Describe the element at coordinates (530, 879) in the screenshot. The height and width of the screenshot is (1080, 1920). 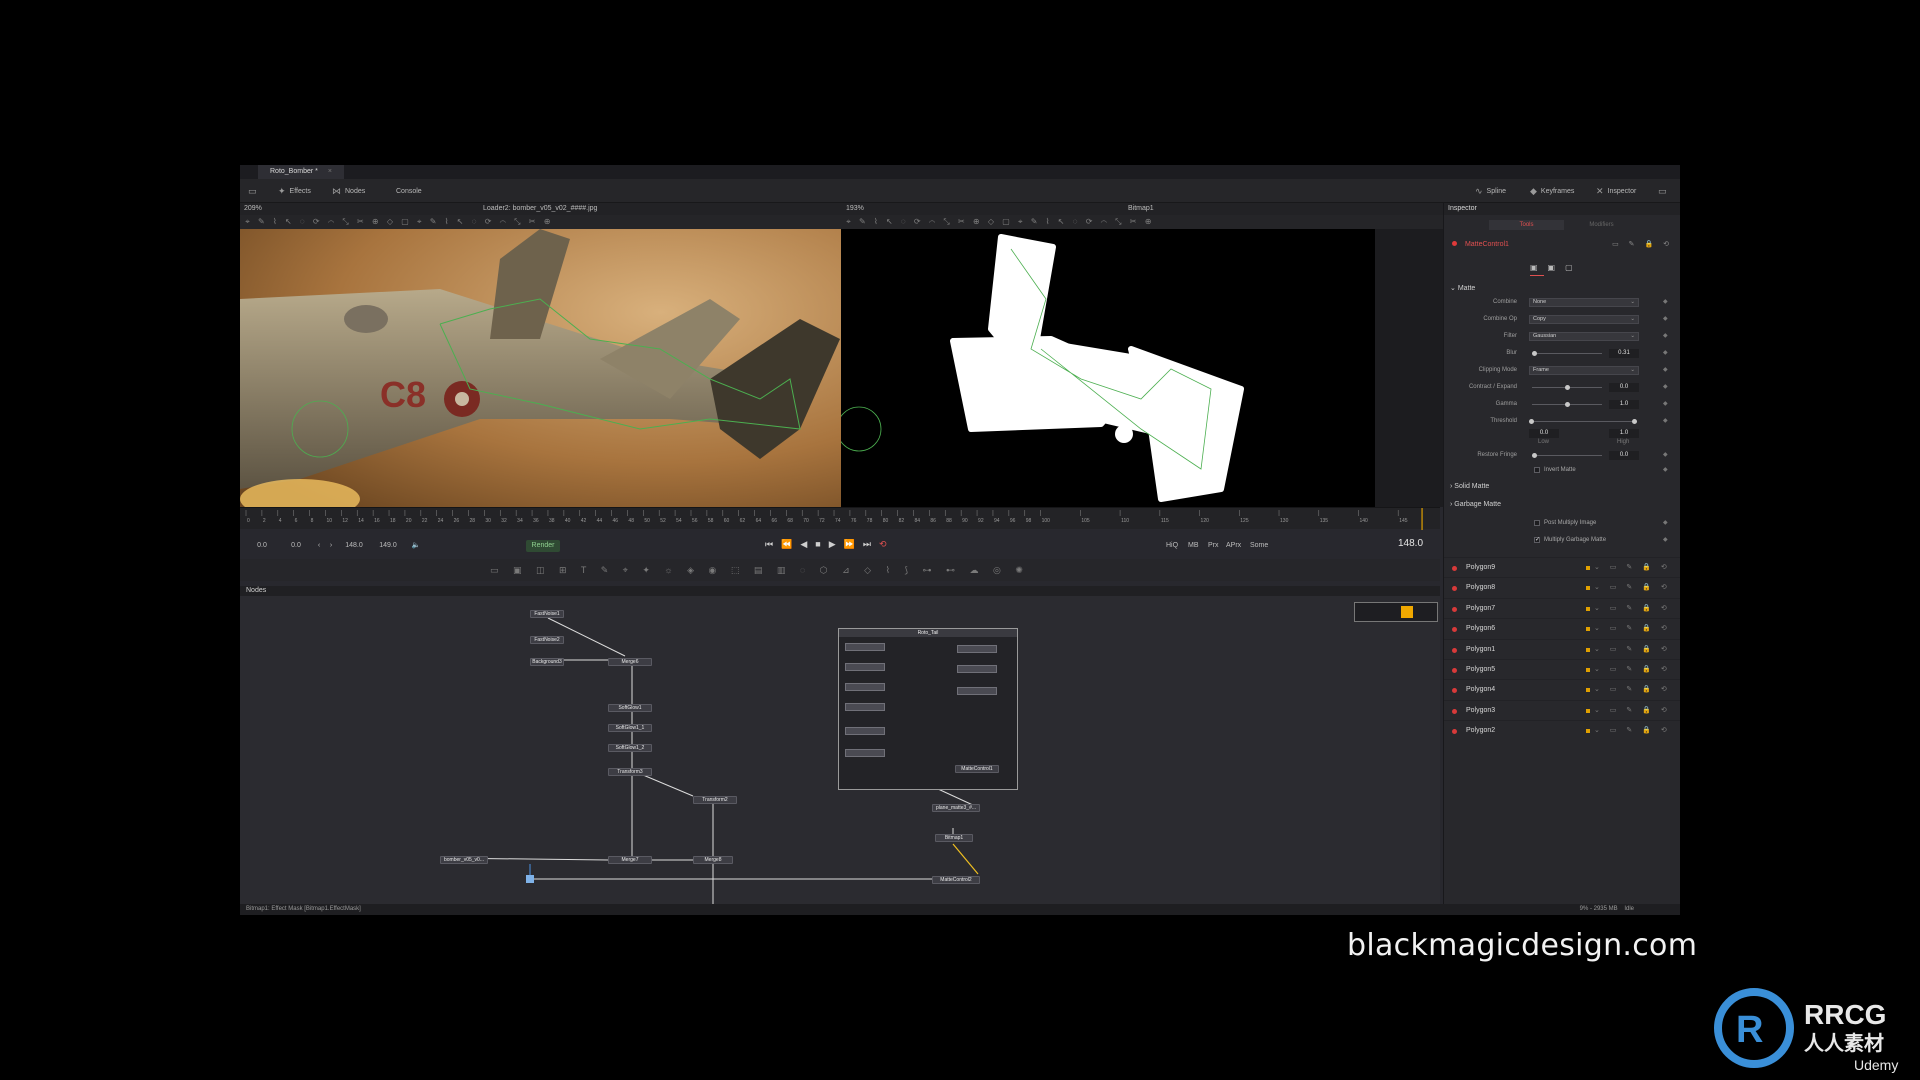
I see `node-pipe-router` at that location.